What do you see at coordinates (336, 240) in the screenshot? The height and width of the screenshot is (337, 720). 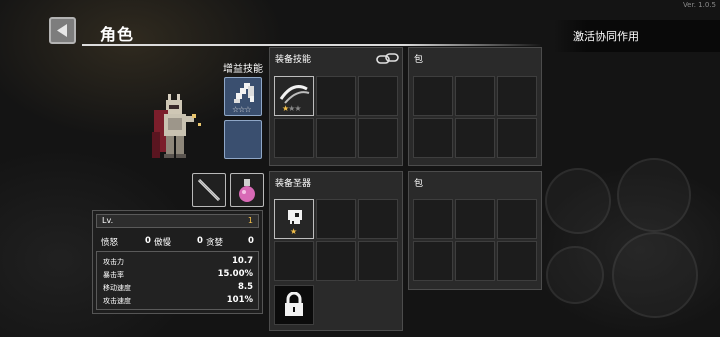 I see `equipped-relics-grid: ★` at bounding box center [336, 240].